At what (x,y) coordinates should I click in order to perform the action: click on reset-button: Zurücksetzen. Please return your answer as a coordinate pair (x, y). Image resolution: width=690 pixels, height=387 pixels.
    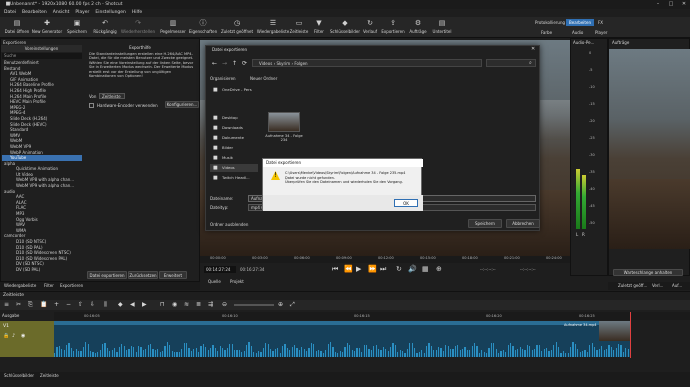
    Looking at the image, I should click on (143, 275).